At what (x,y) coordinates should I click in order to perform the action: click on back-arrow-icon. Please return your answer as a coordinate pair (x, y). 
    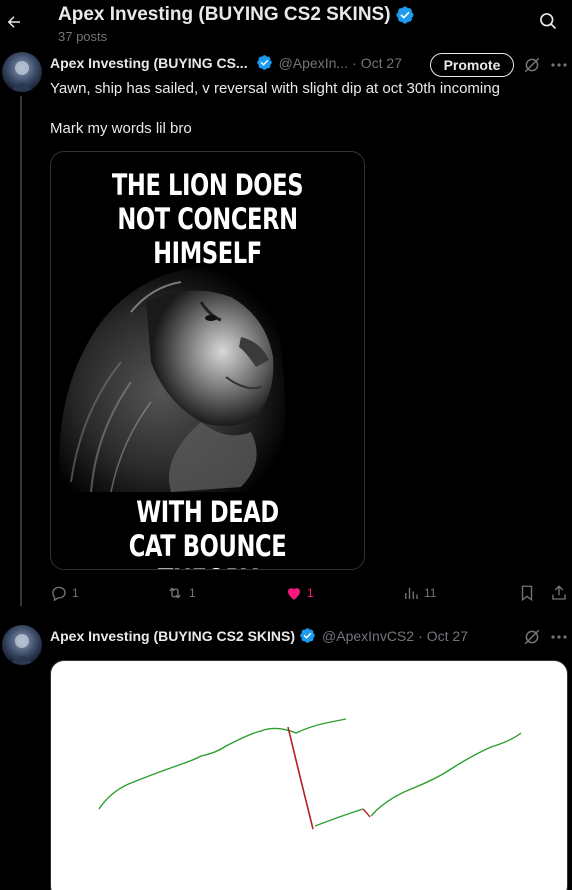
    Looking at the image, I should click on (14, 22).